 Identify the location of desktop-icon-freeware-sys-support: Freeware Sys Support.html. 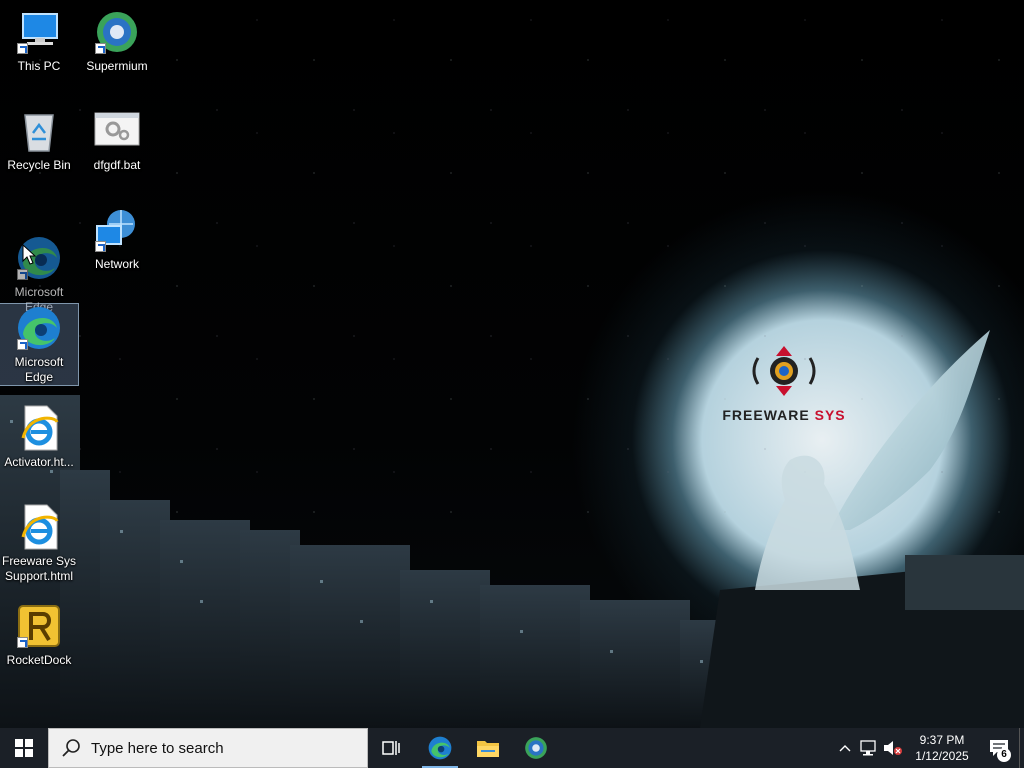
(39, 543).